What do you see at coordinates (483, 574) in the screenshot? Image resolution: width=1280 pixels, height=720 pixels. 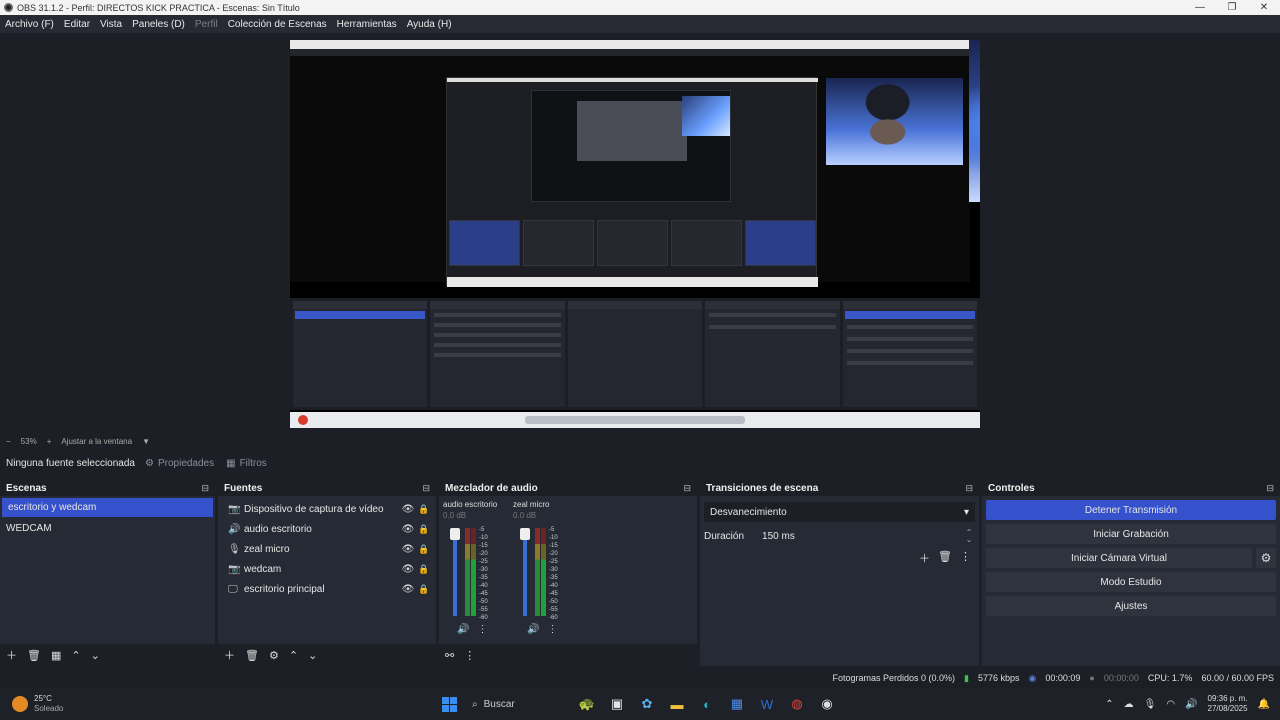 I see `meter-scale: -5 -10 -15 -20 -25 -30 -35 -40 -45 -50 -55 -60` at bounding box center [483, 574].